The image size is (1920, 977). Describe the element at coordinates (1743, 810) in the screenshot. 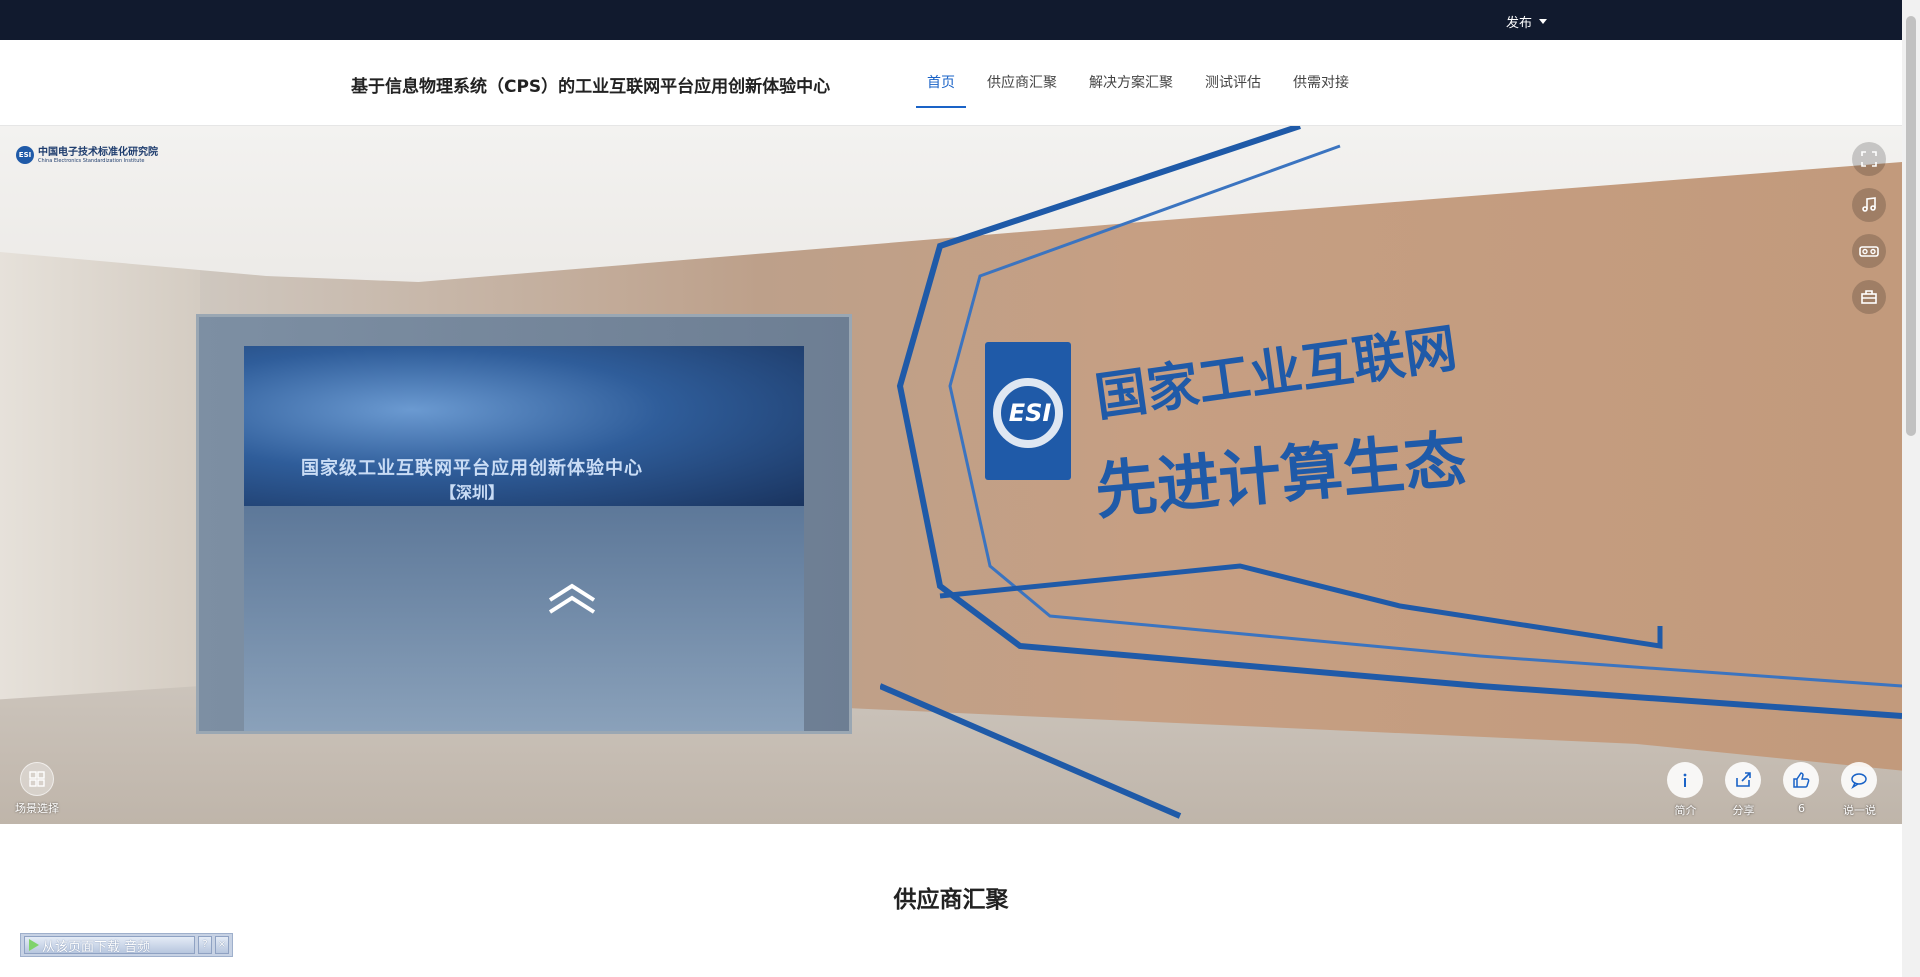

I see `share-label: 分享` at that location.